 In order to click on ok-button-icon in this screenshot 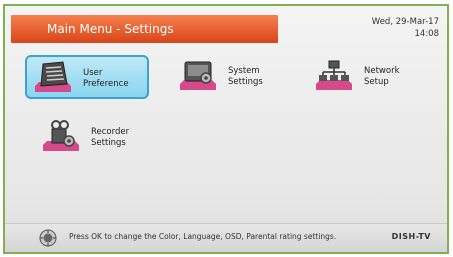, I will do `click(48, 238)`.